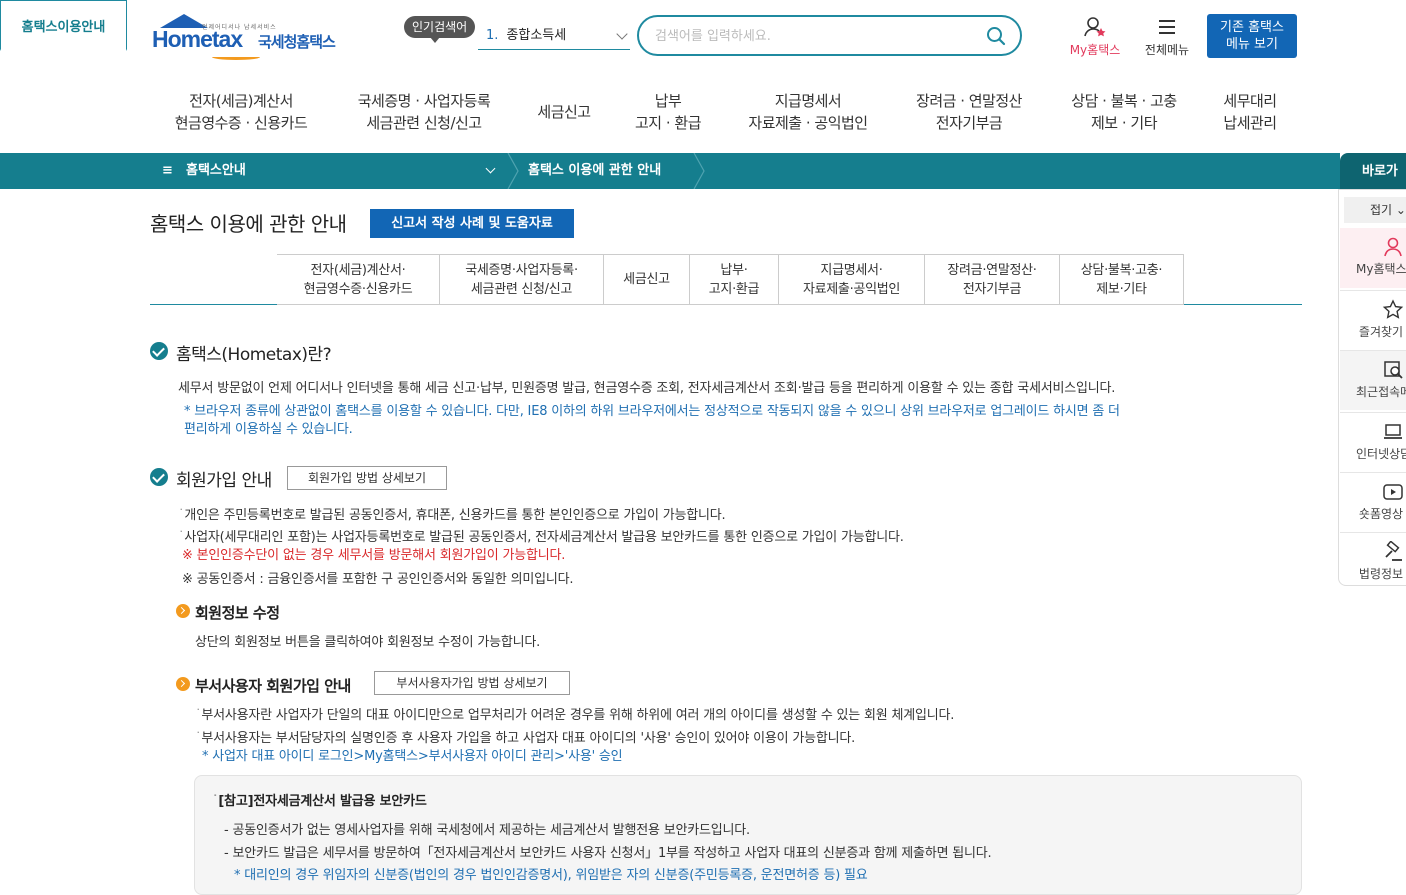 The width and height of the screenshot is (1406, 895). Describe the element at coordinates (1124, 101) in the screenshot. I see `gnb-label-1: 상담 · 불복 · 고충` at that location.